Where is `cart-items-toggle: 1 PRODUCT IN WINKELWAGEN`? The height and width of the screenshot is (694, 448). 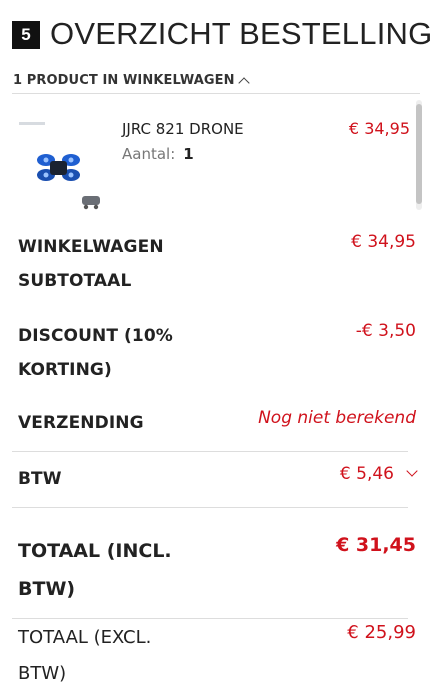 cart-items-toggle: 1 PRODUCT IN WINKELWAGEN is located at coordinates (131, 80).